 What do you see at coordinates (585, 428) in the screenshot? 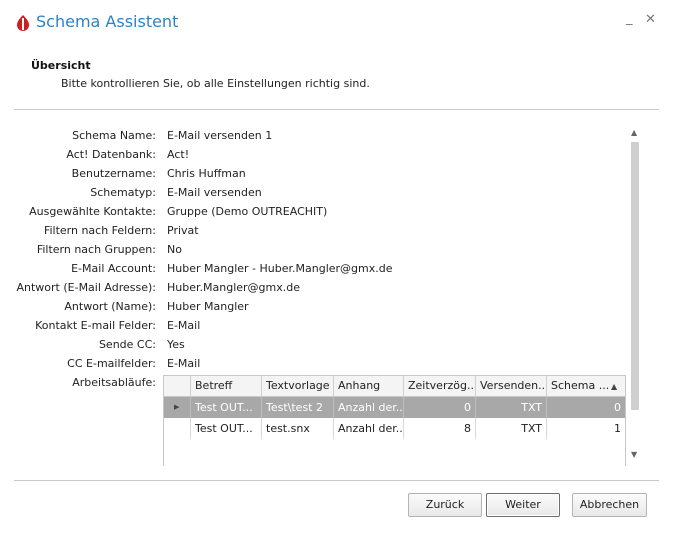
I see `cell-schema: 1` at bounding box center [585, 428].